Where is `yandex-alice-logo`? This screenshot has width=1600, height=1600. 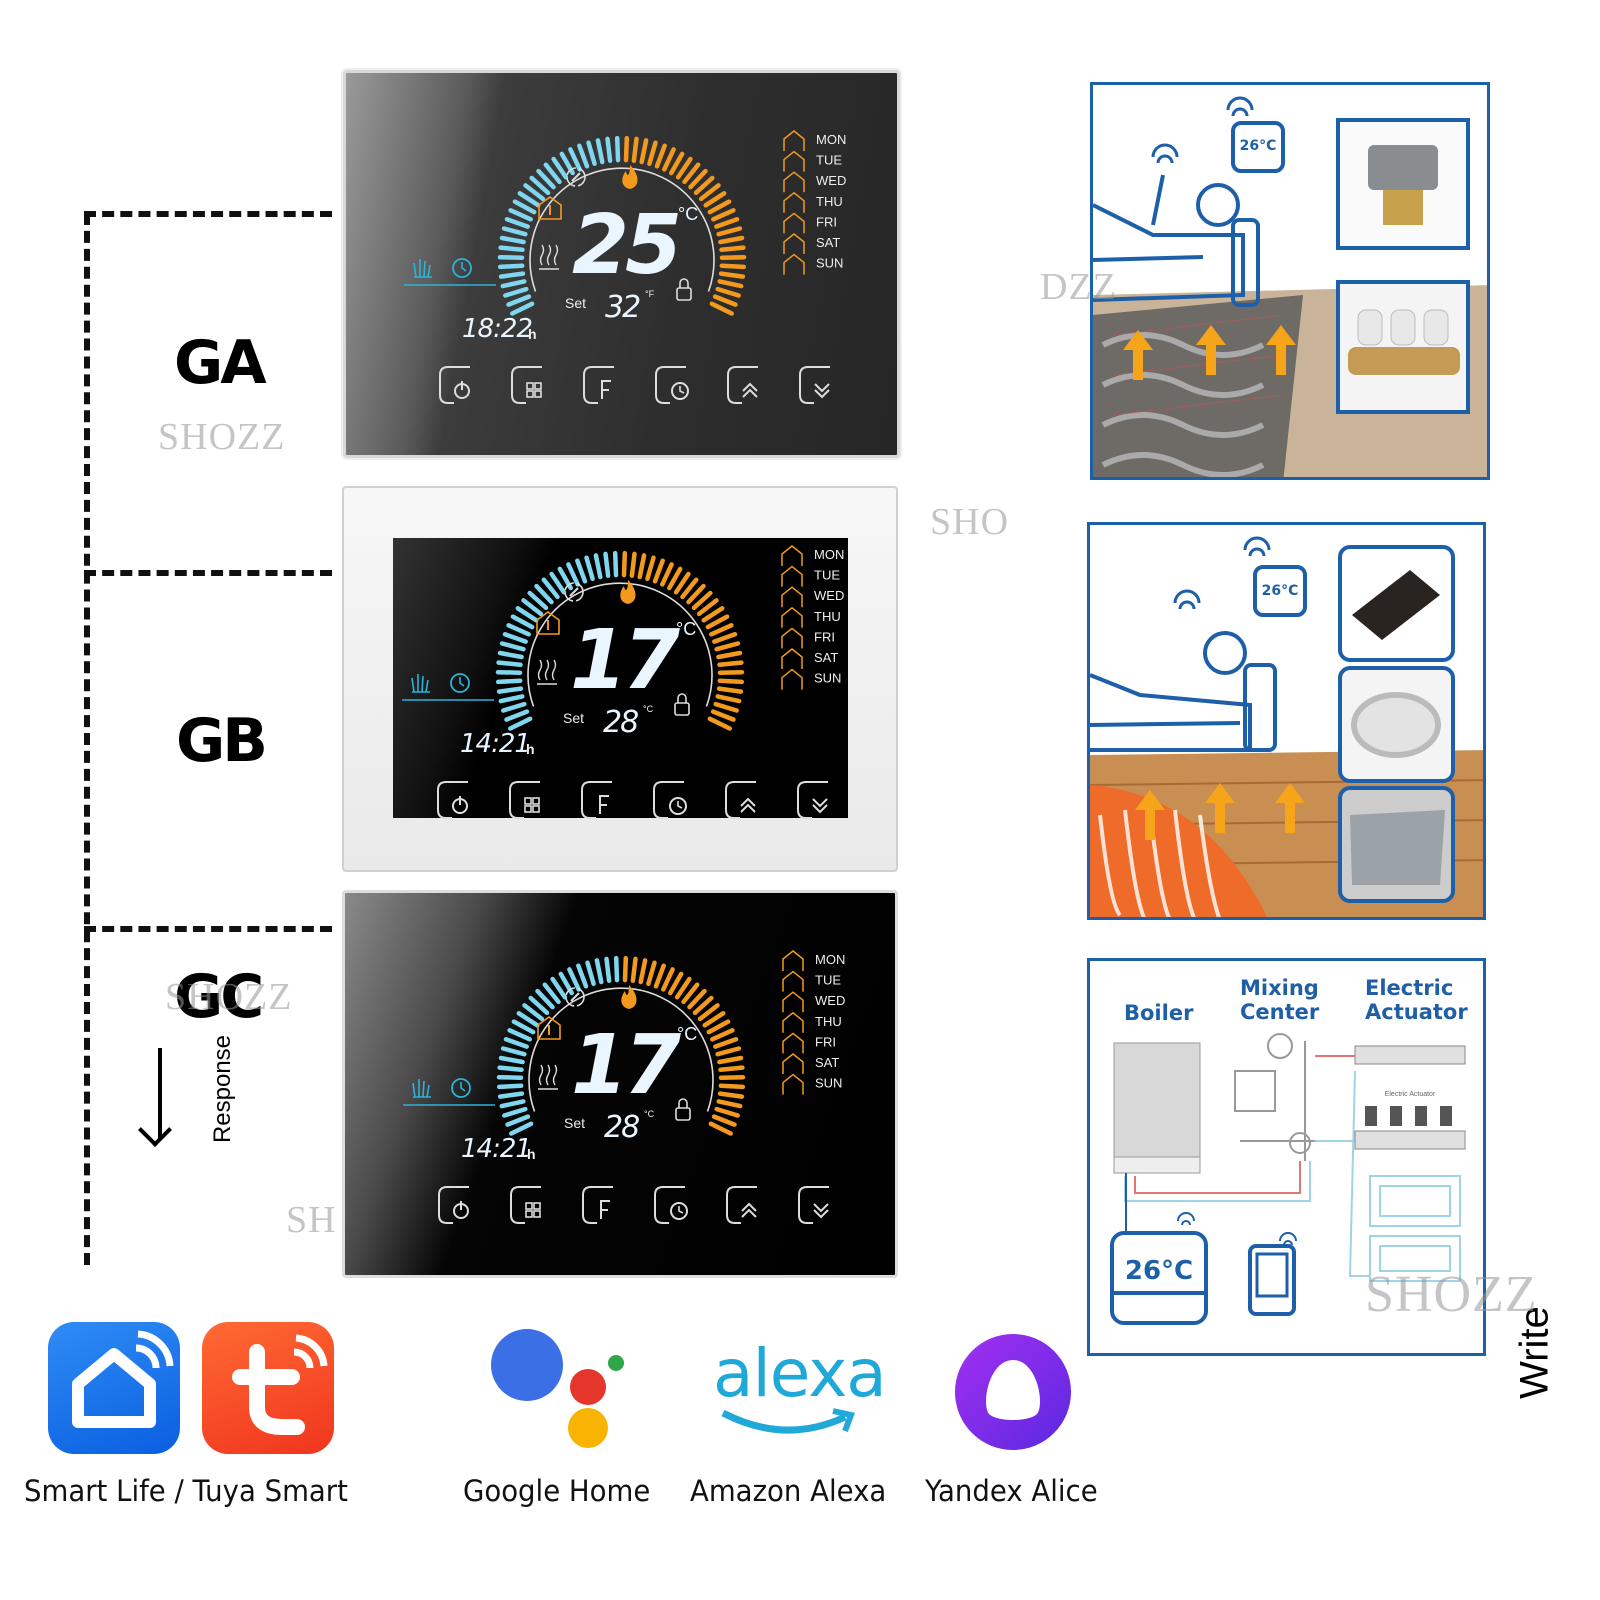
yandex-alice-logo is located at coordinates (1013, 1392).